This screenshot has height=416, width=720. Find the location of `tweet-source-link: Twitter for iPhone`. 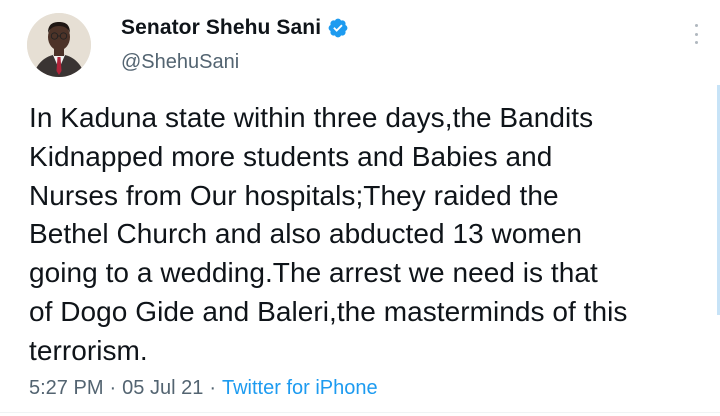

tweet-source-link: Twitter for iPhone is located at coordinates (300, 388).